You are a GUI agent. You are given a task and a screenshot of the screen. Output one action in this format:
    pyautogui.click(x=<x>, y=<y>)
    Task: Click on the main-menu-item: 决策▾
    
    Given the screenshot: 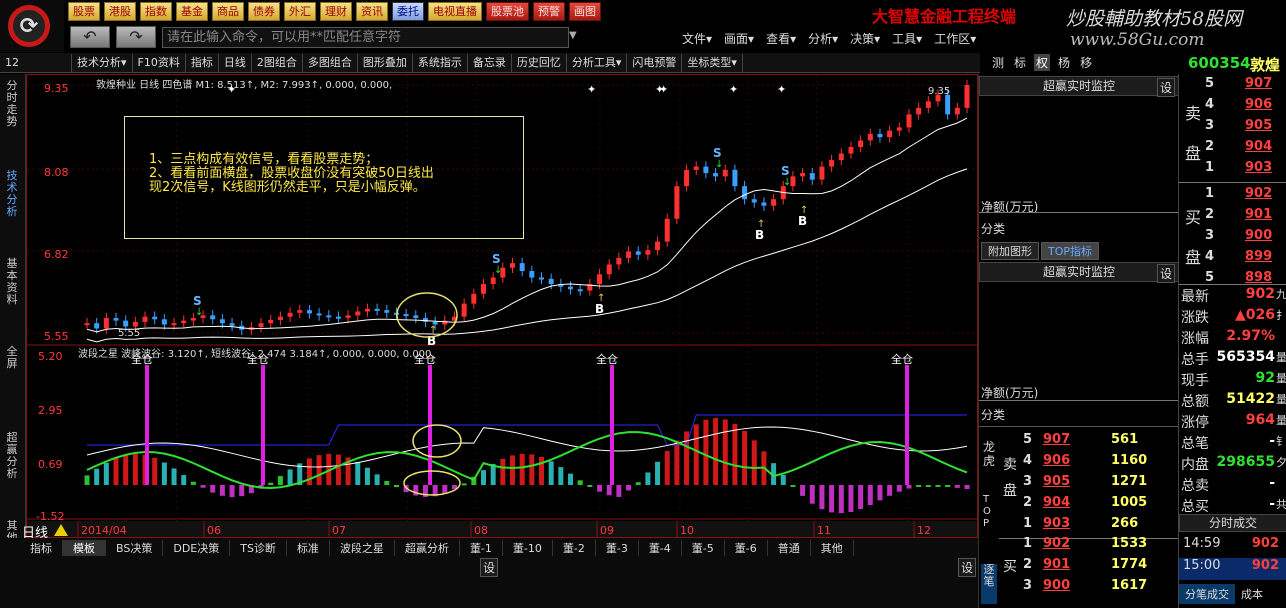 What is the action you would take?
    pyautogui.click(x=865, y=38)
    